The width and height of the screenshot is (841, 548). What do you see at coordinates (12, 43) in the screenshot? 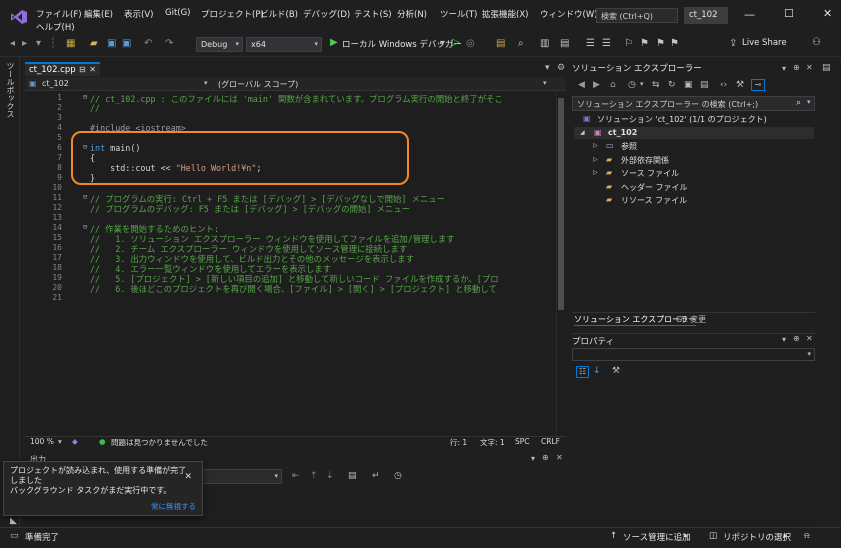
I see `back-icon: ◂` at bounding box center [12, 43].